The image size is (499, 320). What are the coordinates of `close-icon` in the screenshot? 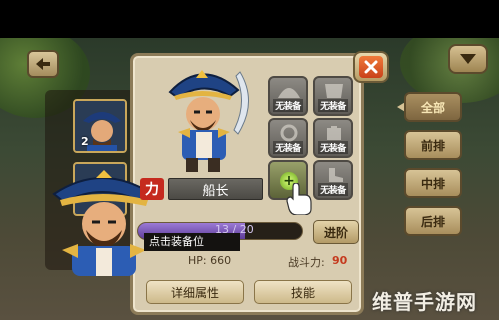 It's located at (371, 67).